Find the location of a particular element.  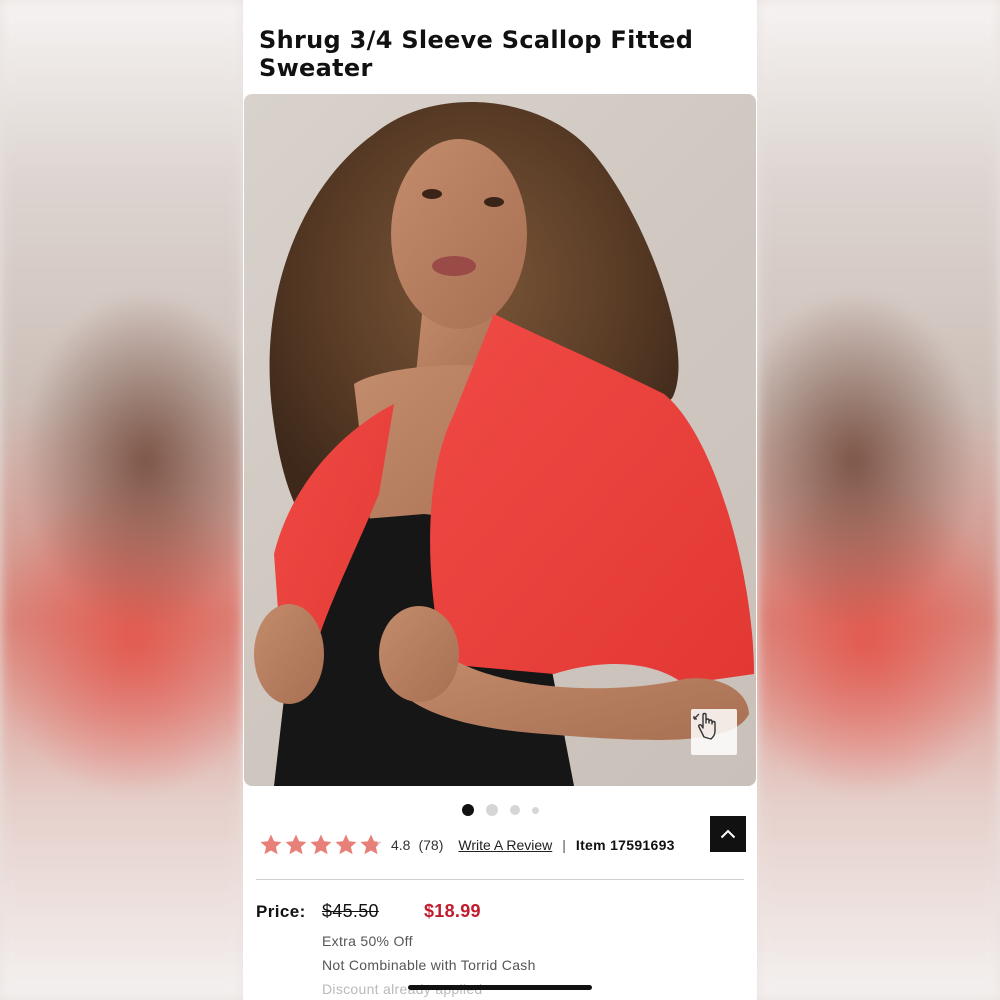

write-review-link: Write A Review is located at coordinates (505, 845).